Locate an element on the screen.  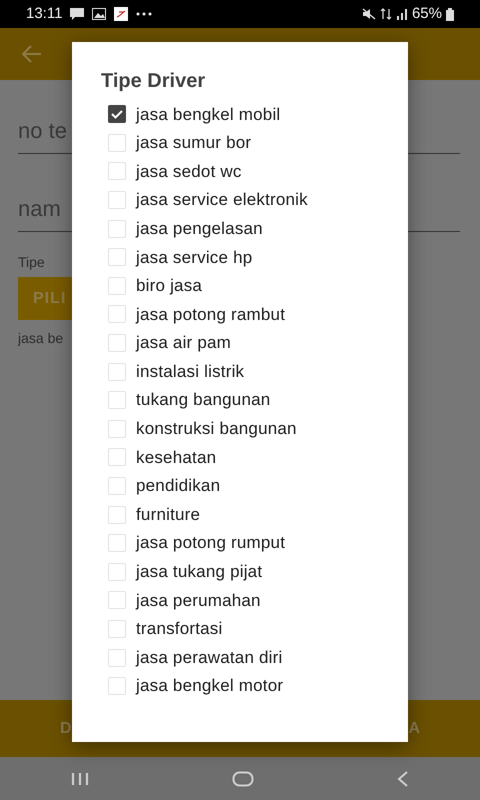
option-label: jasa sedot wc is located at coordinates (189, 171).